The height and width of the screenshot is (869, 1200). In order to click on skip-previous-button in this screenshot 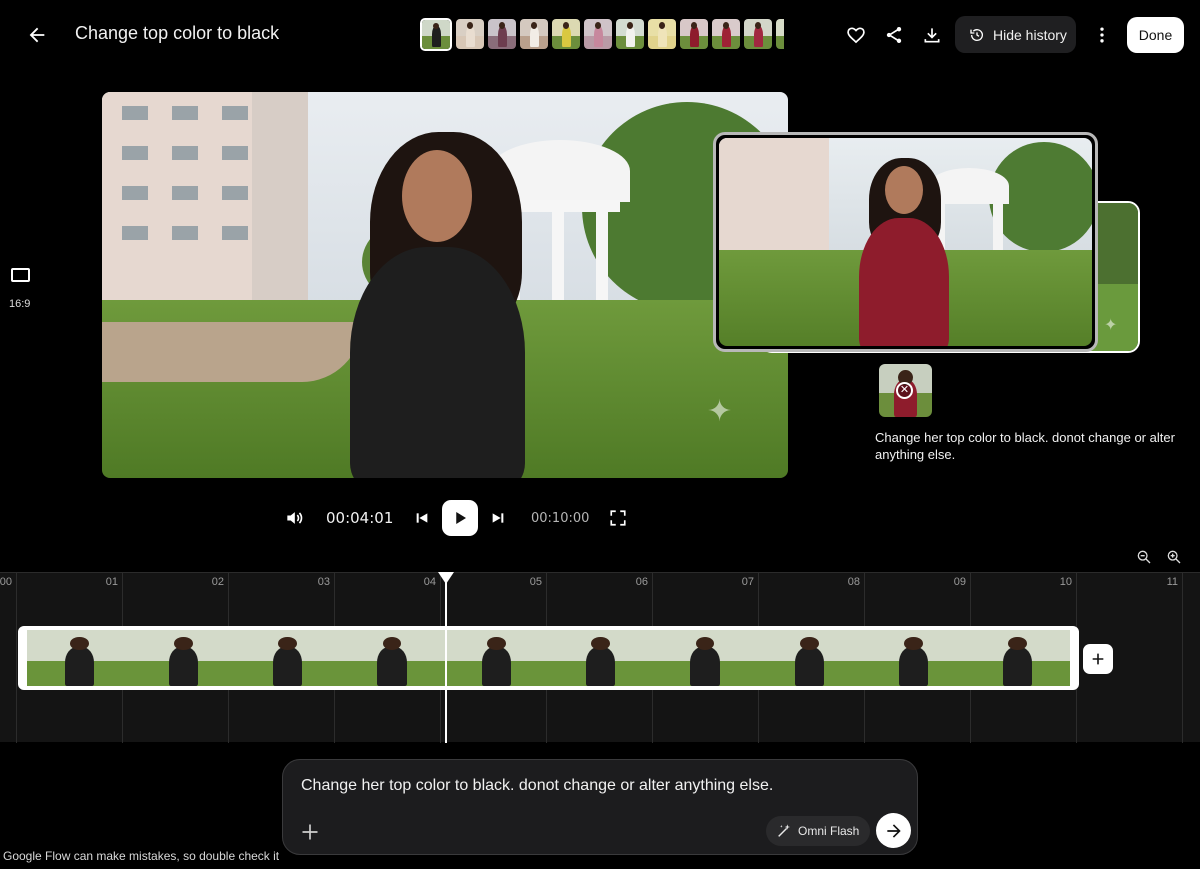, I will do `click(422, 518)`.